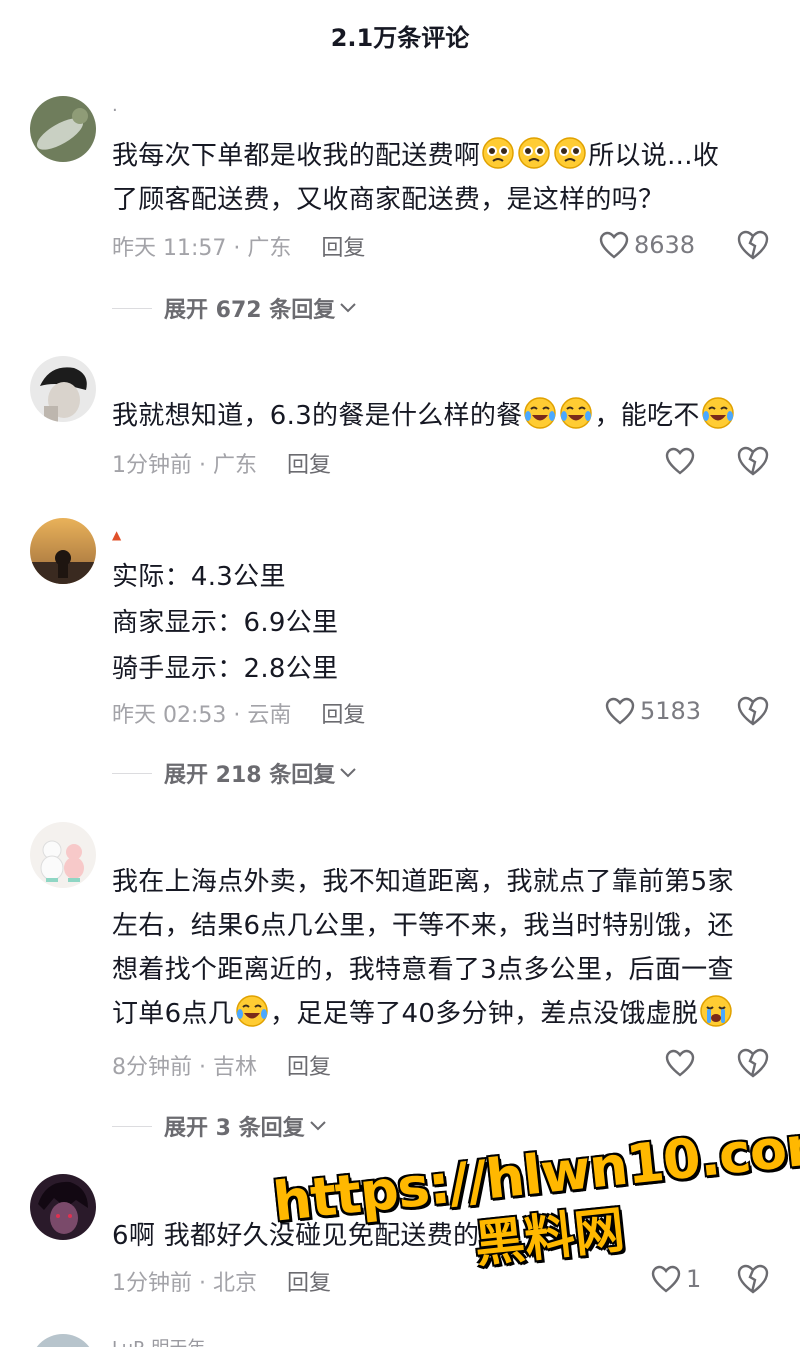 The height and width of the screenshot is (1347, 800). Describe the element at coordinates (184, 1067) in the screenshot. I see `time-location: 8分钟前 · 吉林` at that location.